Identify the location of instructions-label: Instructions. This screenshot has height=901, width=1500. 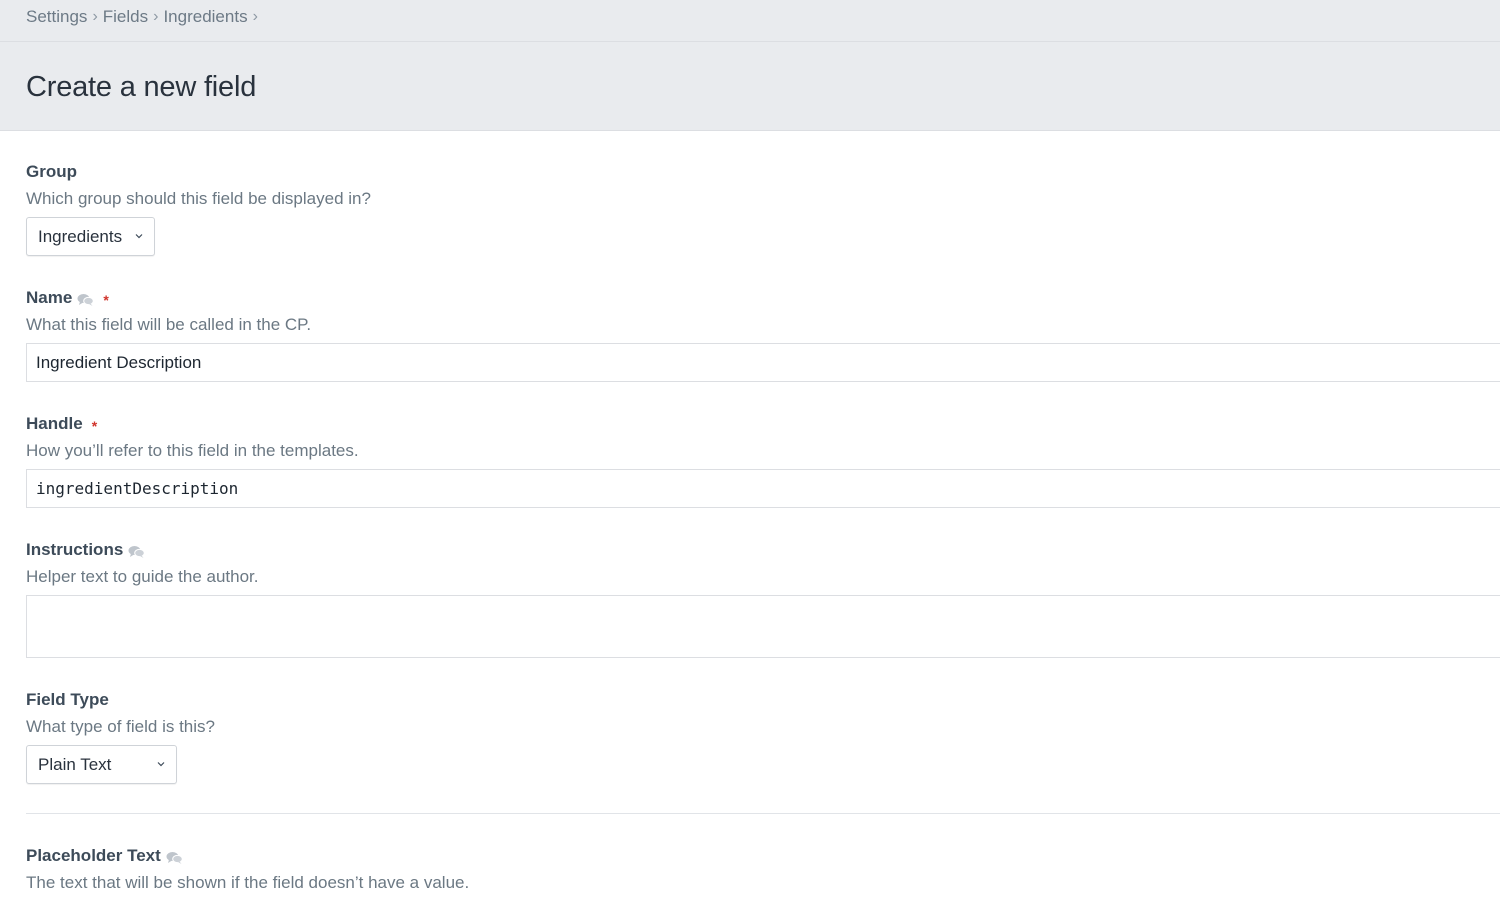
(86, 550).